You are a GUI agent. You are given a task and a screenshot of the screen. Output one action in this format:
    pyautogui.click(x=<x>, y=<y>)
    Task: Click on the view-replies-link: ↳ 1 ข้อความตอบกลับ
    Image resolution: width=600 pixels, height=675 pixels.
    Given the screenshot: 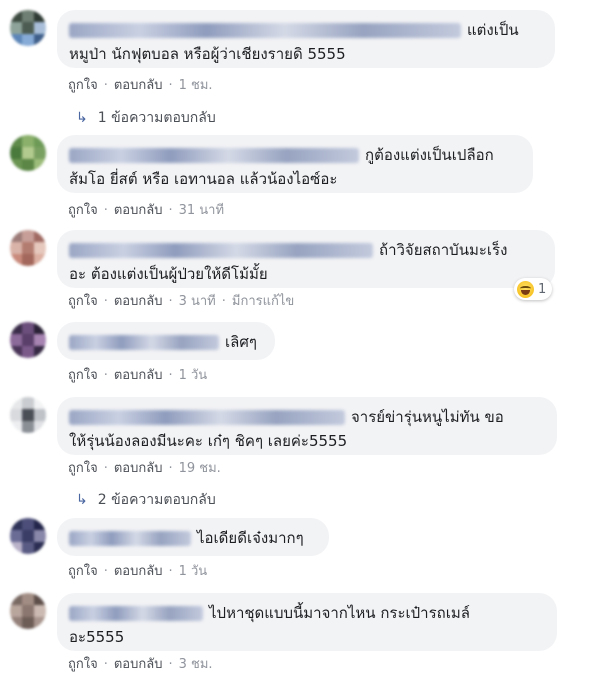 What is the action you would take?
    pyautogui.click(x=146, y=118)
    